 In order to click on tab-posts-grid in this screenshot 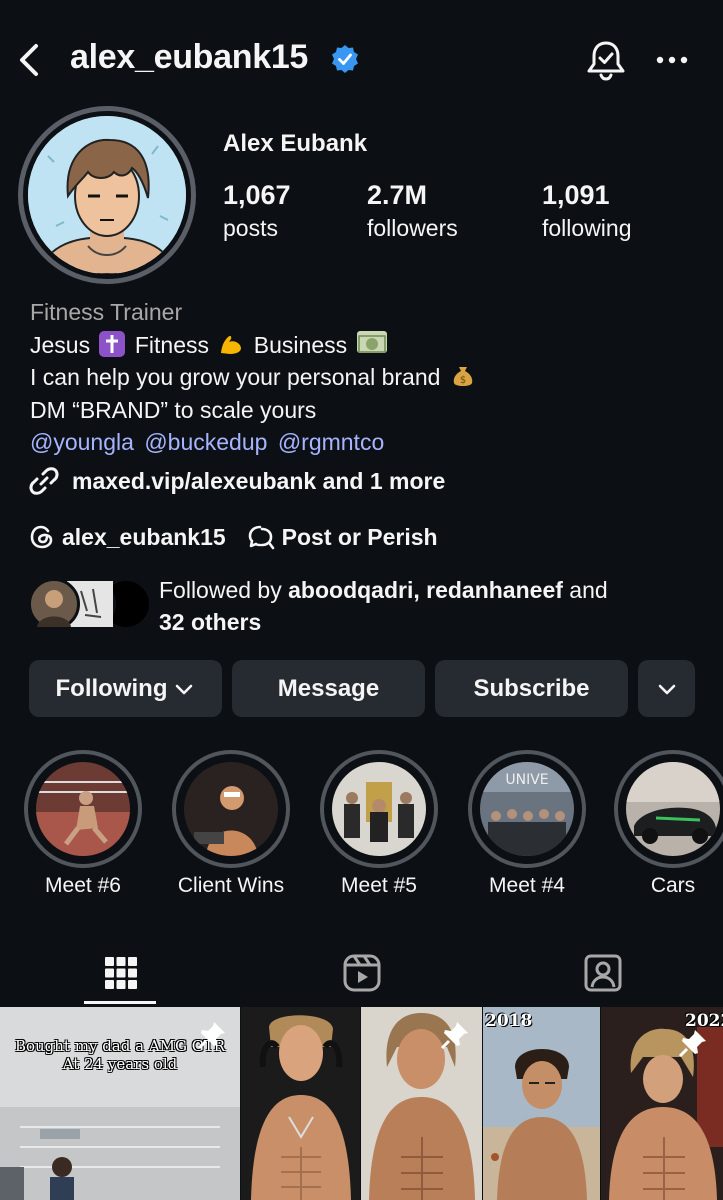, I will do `click(120, 973)`.